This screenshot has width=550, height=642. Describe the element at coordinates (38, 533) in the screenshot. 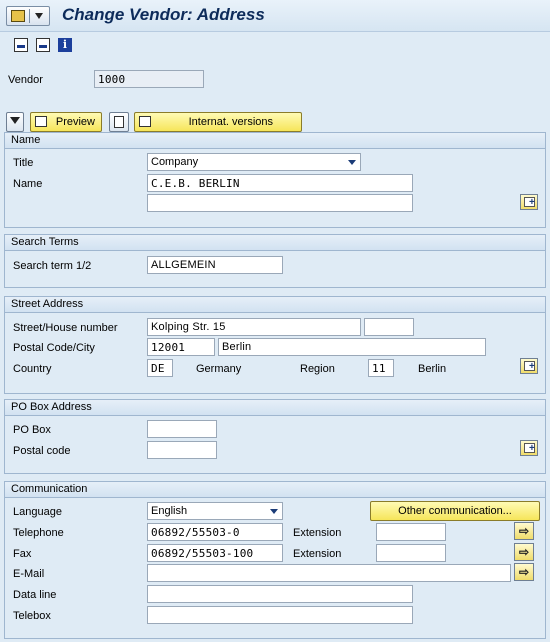

I see `telephone-label: Telephone` at that location.